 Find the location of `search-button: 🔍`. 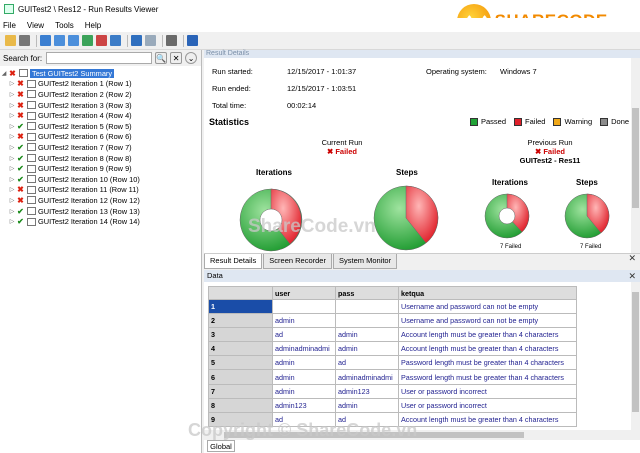

search-button: 🔍 is located at coordinates (161, 58).